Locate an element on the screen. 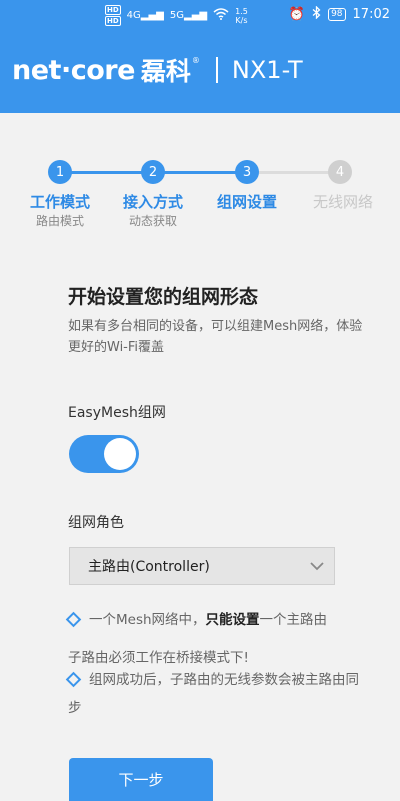 The height and width of the screenshot is (801, 400). step-2-name: 接入方式 is located at coordinates (153, 202).